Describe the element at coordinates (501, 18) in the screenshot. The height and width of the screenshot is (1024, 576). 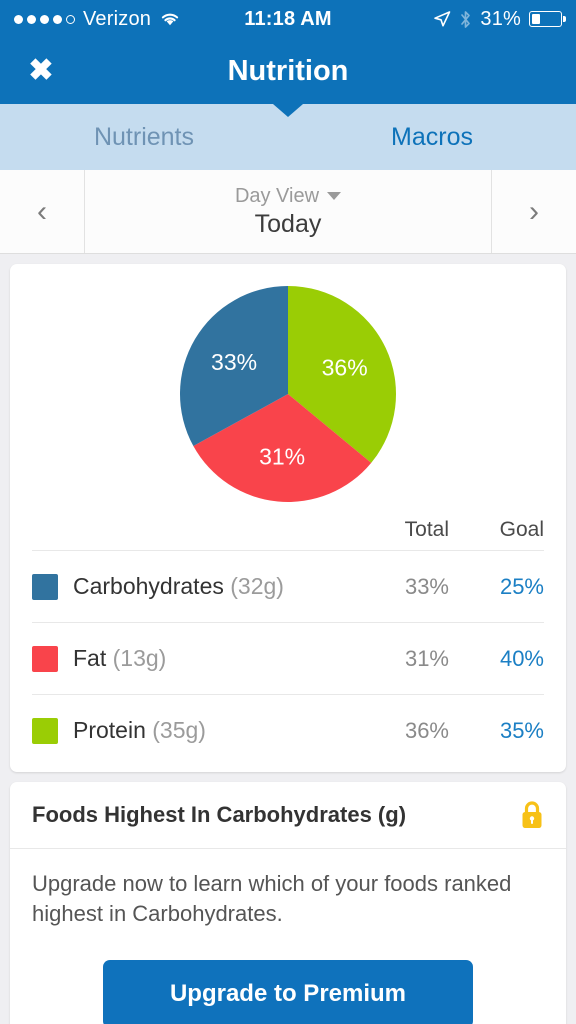
I see `battery-percent-label: 31%` at that location.